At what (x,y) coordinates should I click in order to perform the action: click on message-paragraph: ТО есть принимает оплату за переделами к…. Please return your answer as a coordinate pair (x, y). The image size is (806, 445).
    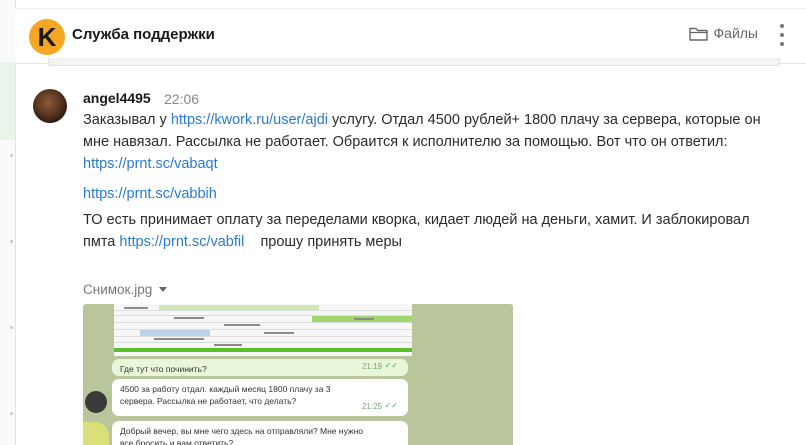
    Looking at the image, I should click on (433, 231).